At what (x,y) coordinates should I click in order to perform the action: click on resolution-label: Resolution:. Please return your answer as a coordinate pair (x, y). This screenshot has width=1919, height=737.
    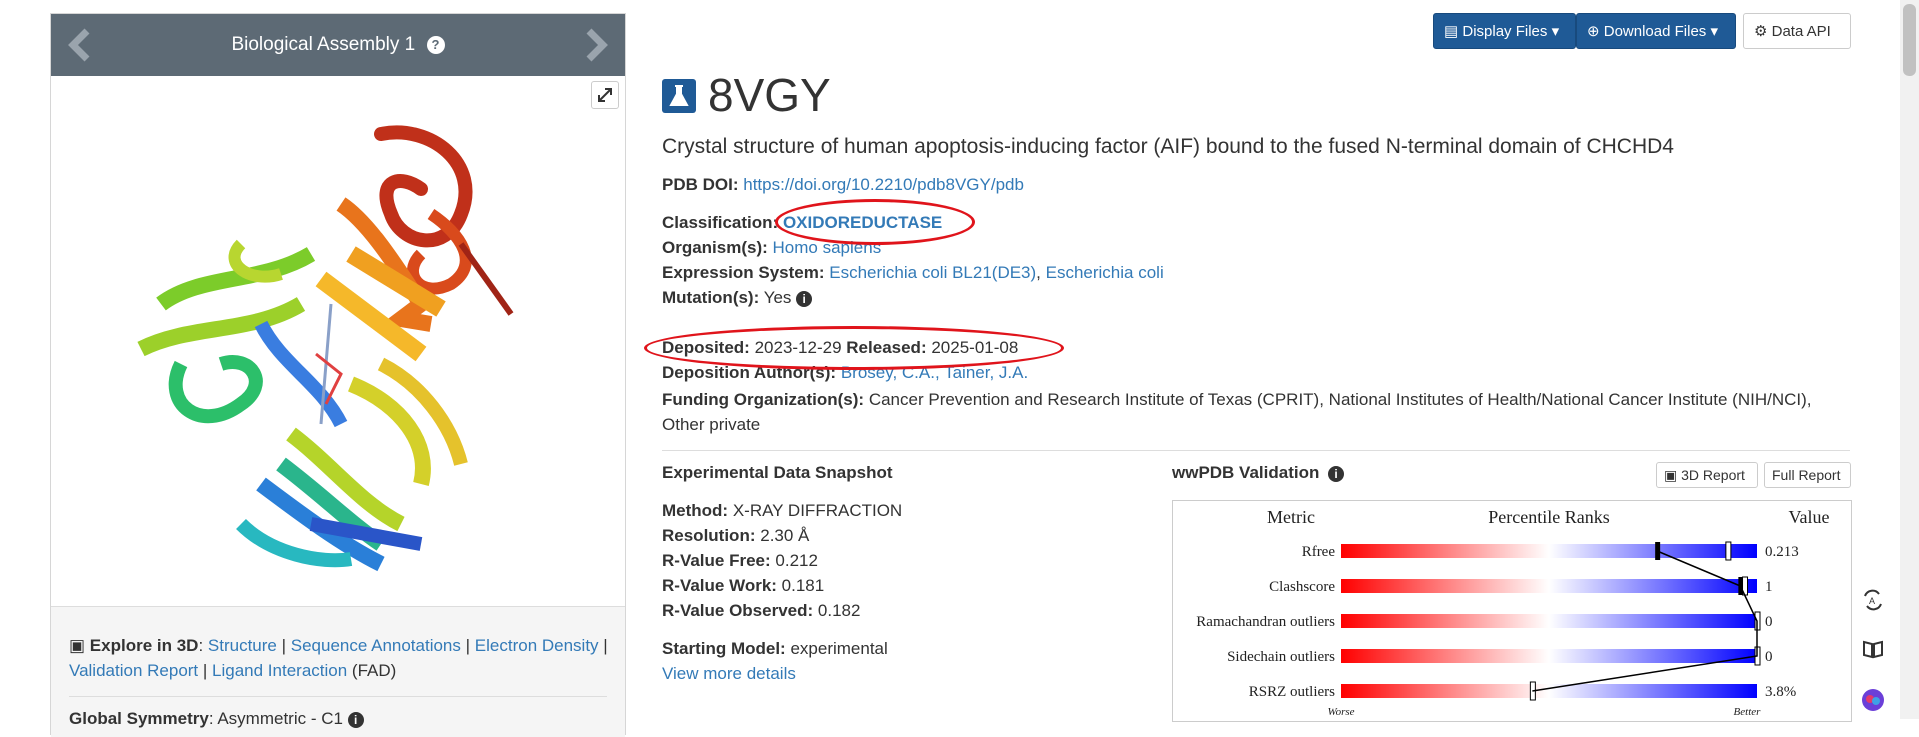
    Looking at the image, I should click on (709, 535).